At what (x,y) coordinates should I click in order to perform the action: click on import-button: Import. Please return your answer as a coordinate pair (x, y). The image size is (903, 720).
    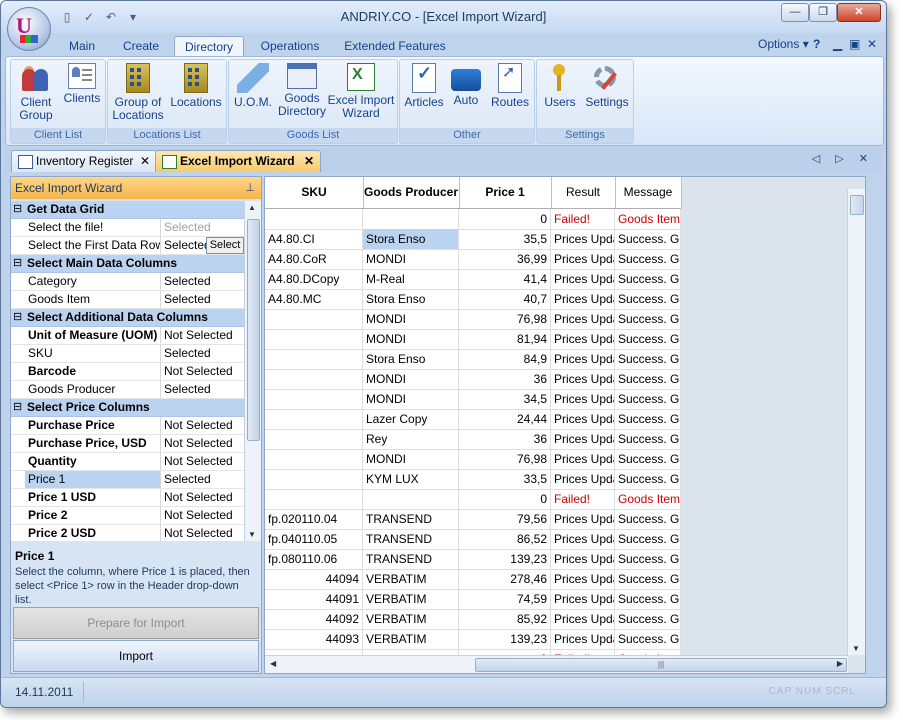
    Looking at the image, I should click on (136, 656).